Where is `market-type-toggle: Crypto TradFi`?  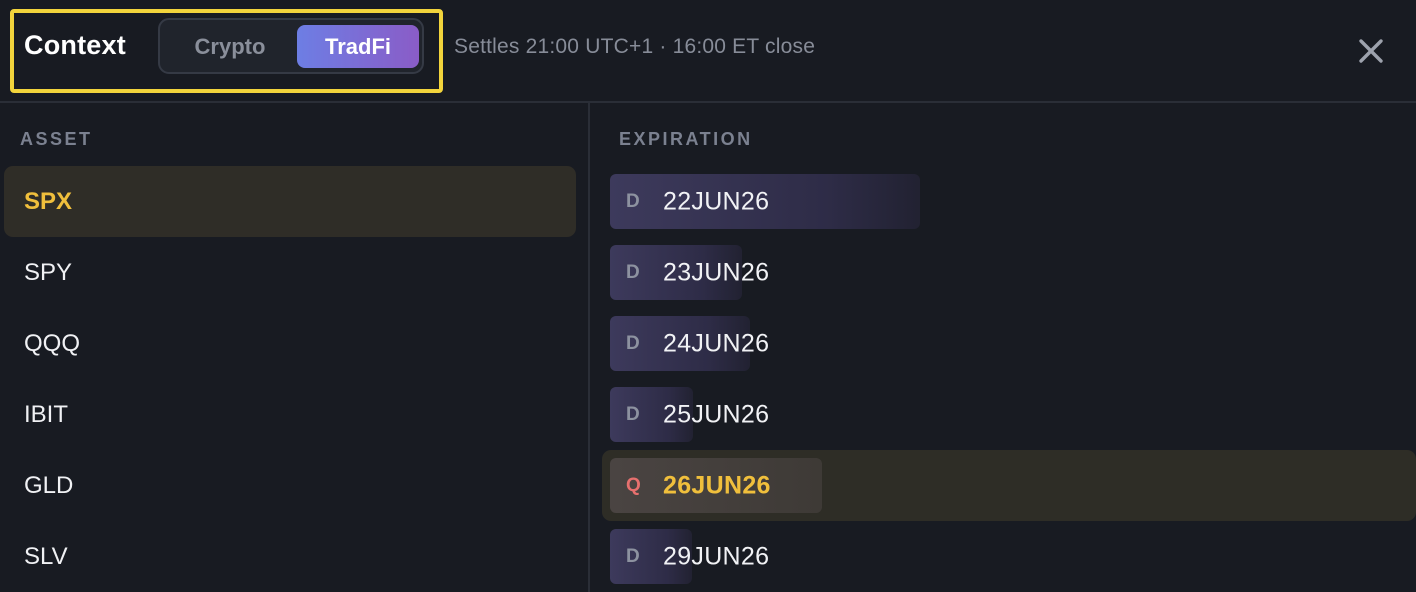
market-type-toggle: Crypto TradFi is located at coordinates (291, 46).